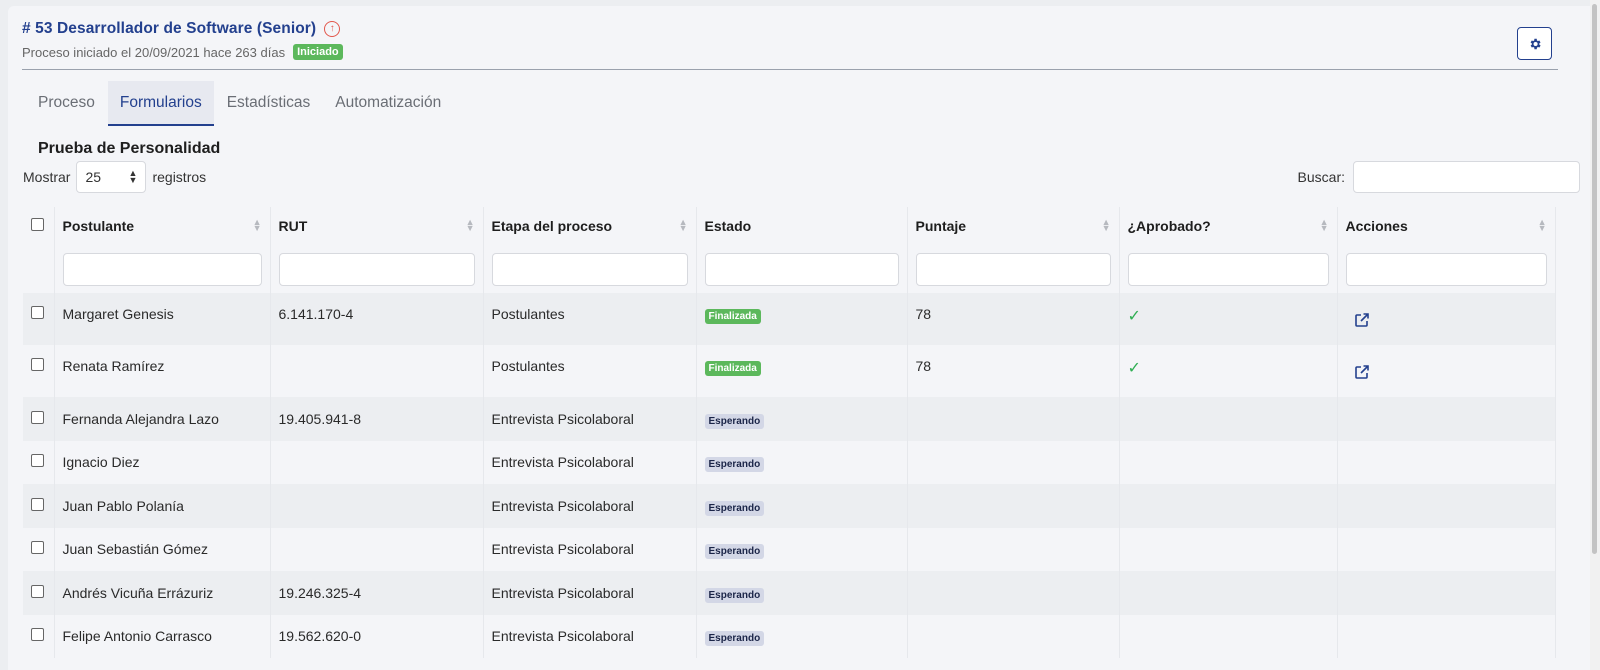  What do you see at coordinates (388, 103) in the screenshot?
I see `tab-automatizacion: Automatización` at bounding box center [388, 103].